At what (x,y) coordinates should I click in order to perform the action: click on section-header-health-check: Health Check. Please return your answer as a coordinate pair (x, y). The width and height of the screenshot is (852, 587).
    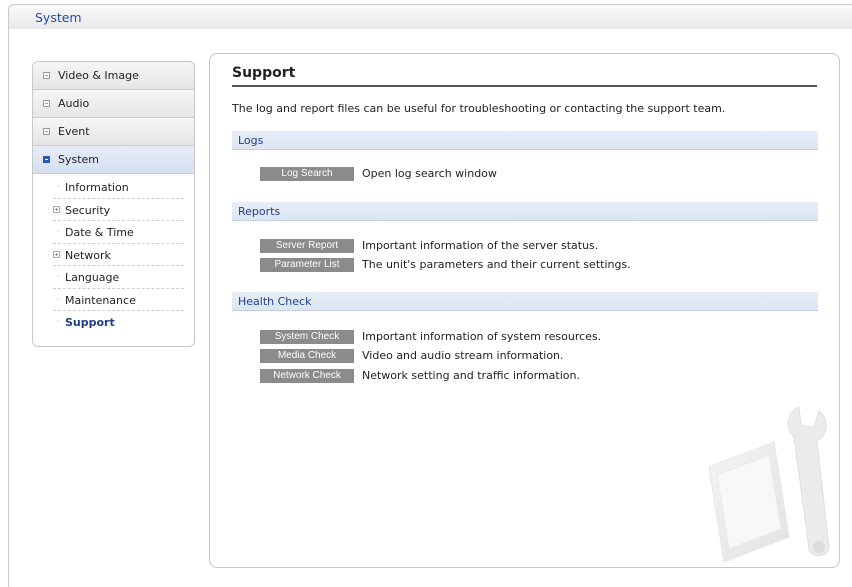
    Looking at the image, I should click on (525, 301).